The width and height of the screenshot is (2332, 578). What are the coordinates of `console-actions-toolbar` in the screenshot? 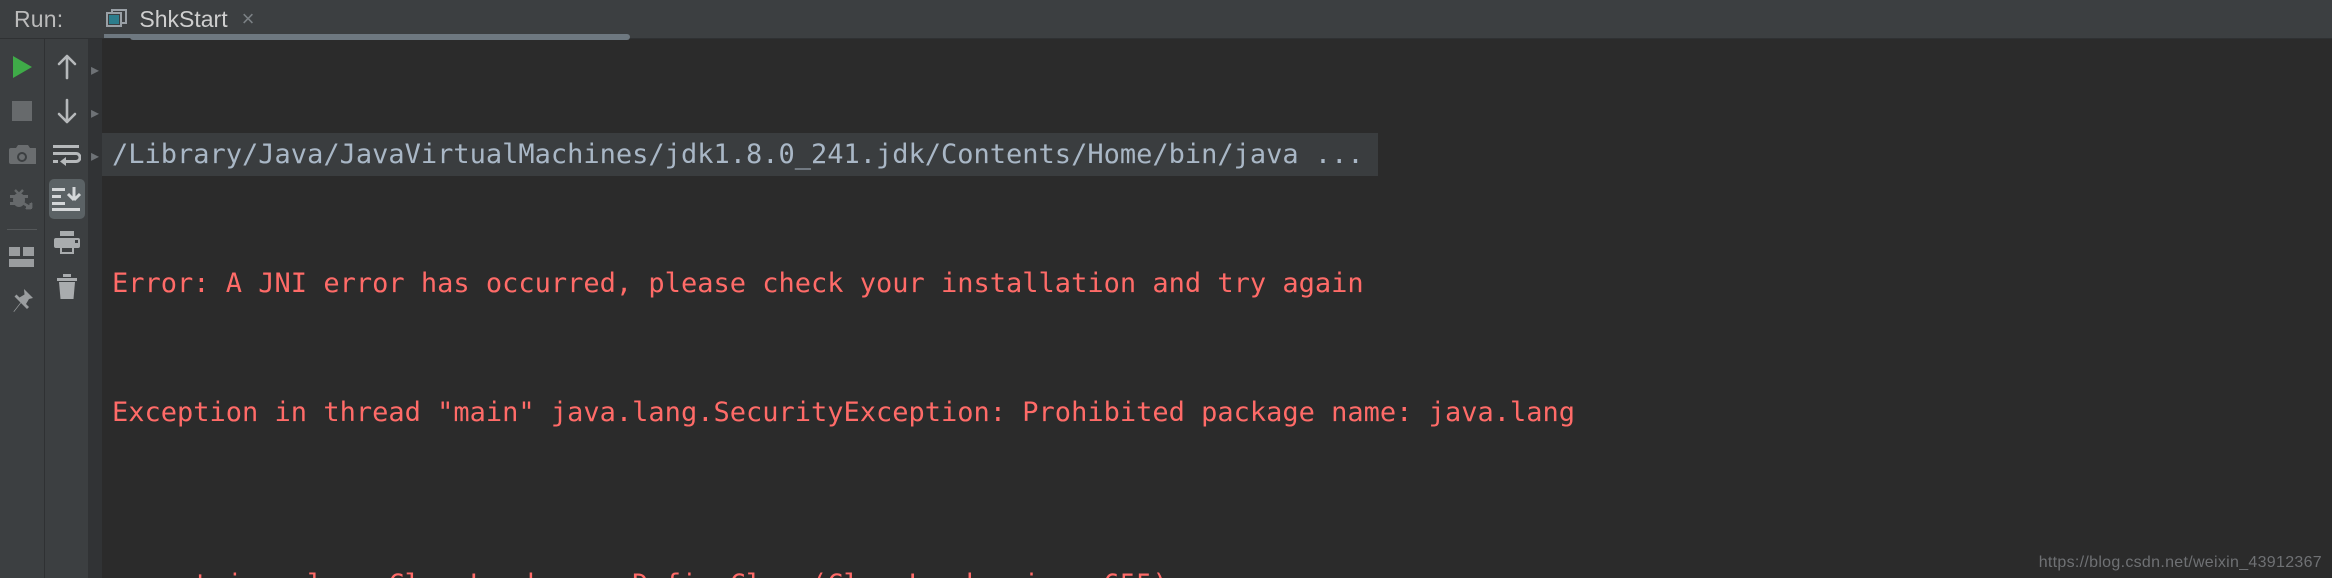 It's located at (66, 308).